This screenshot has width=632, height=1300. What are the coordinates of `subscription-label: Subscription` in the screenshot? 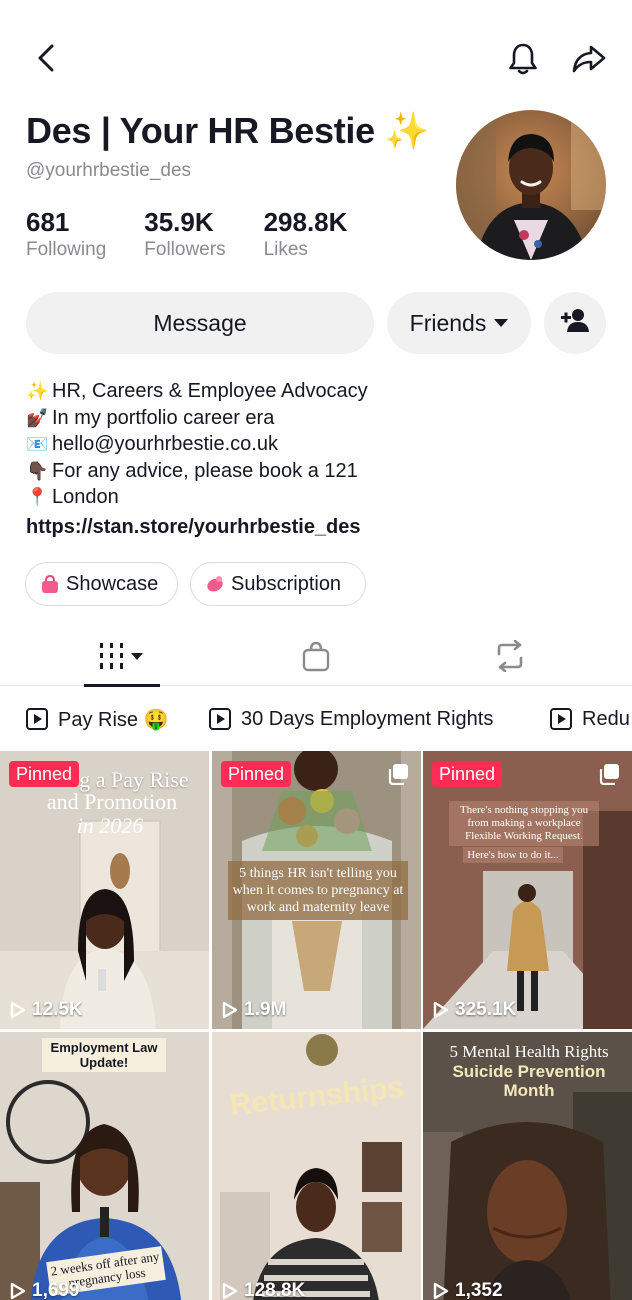 It's located at (286, 583).